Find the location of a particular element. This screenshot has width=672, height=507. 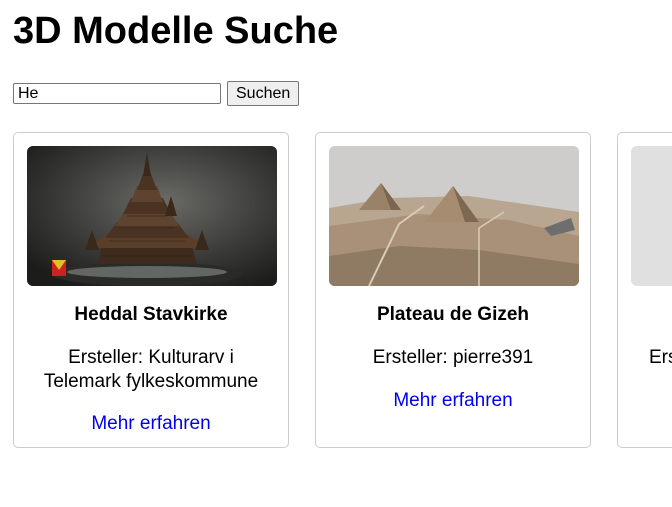

stave-church-svg is located at coordinates (152, 216).